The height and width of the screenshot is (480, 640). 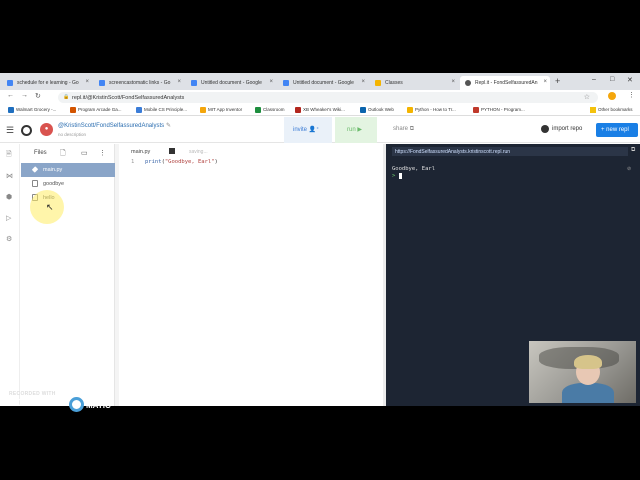 I want to click on minimize-icon: –, so click(x=594, y=79).